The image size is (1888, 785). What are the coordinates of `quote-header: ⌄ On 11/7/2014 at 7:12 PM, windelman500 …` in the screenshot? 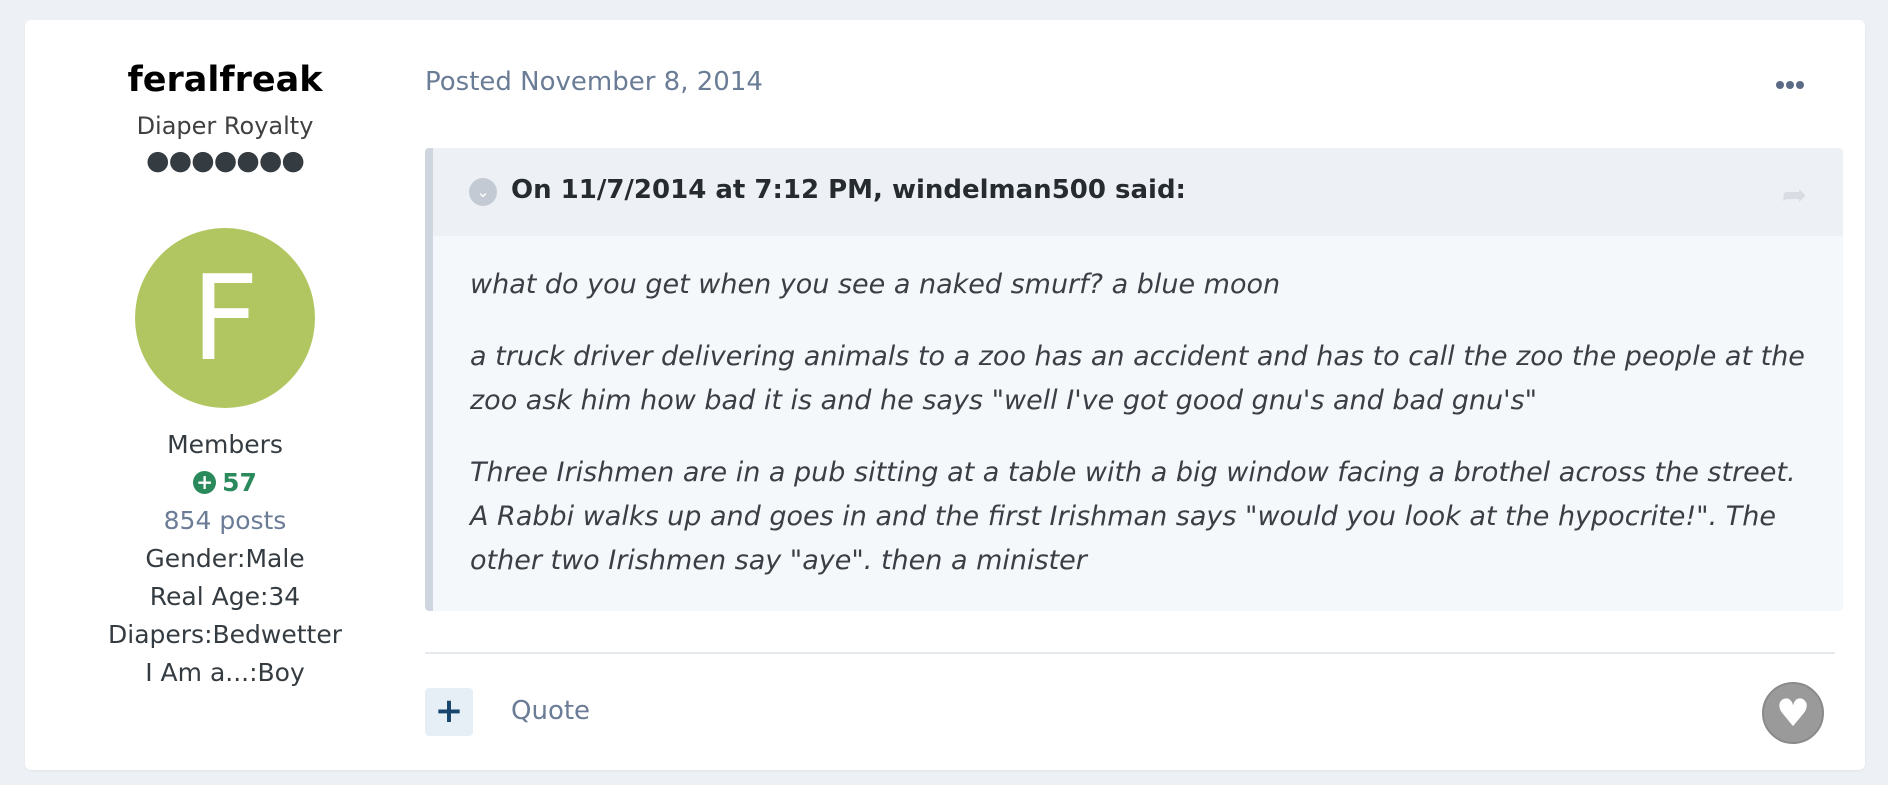 It's located at (1138, 192).